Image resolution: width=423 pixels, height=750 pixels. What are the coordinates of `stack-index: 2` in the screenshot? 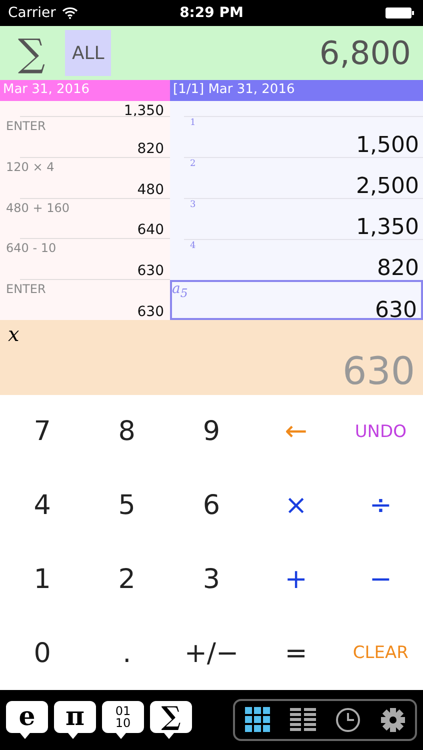 It's located at (193, 164).